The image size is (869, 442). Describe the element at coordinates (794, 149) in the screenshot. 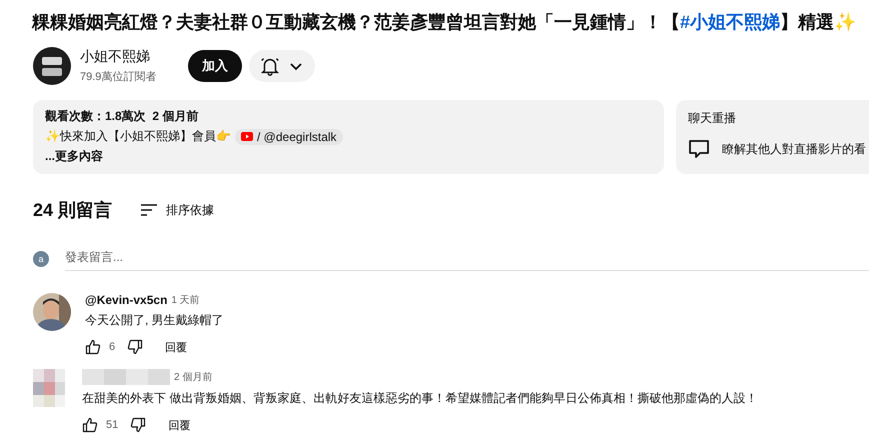

I see `chat-replay-text: 瞭解其他人對直播影片的看` at that location.